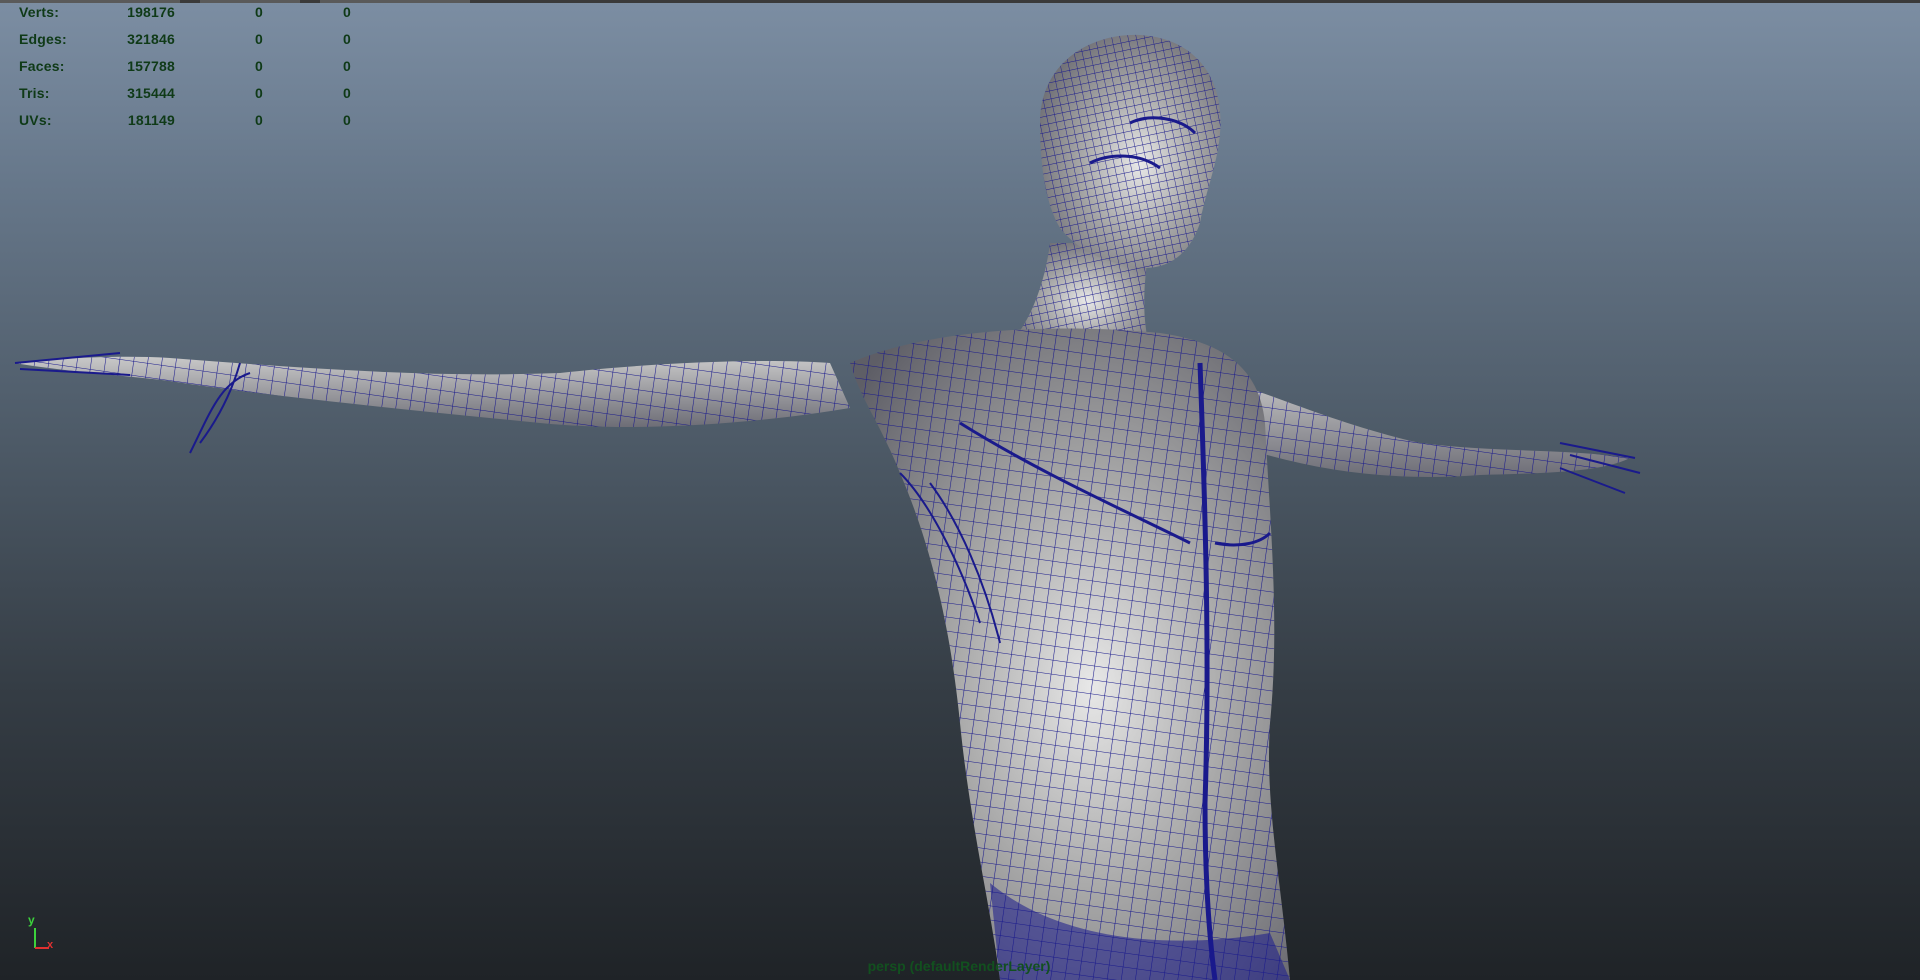 Image resolution: width=1920 pixels, height=980 pixels. I want to click on hud-total: 321846, so click(151, 39).